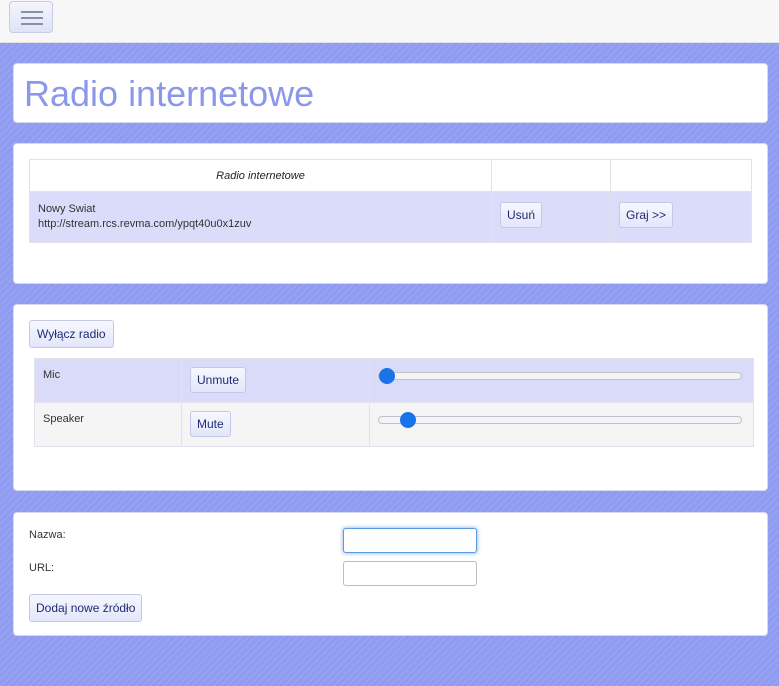 The width and height of the screenshot is (779, 686). What do you see at coordinates (646, 215) in the screenshot?
I see `play-station-button: Graj >>` at bounding box center [646, 215].